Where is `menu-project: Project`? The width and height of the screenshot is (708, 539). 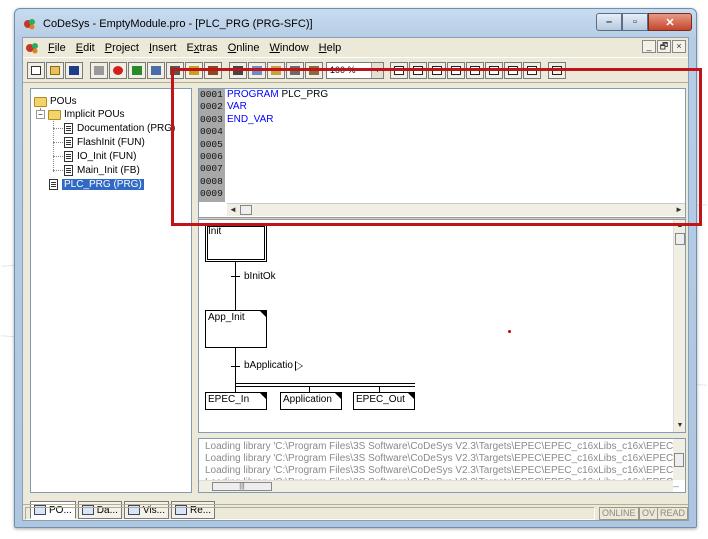 menu-project: Project is located at coordinates (123, 48).